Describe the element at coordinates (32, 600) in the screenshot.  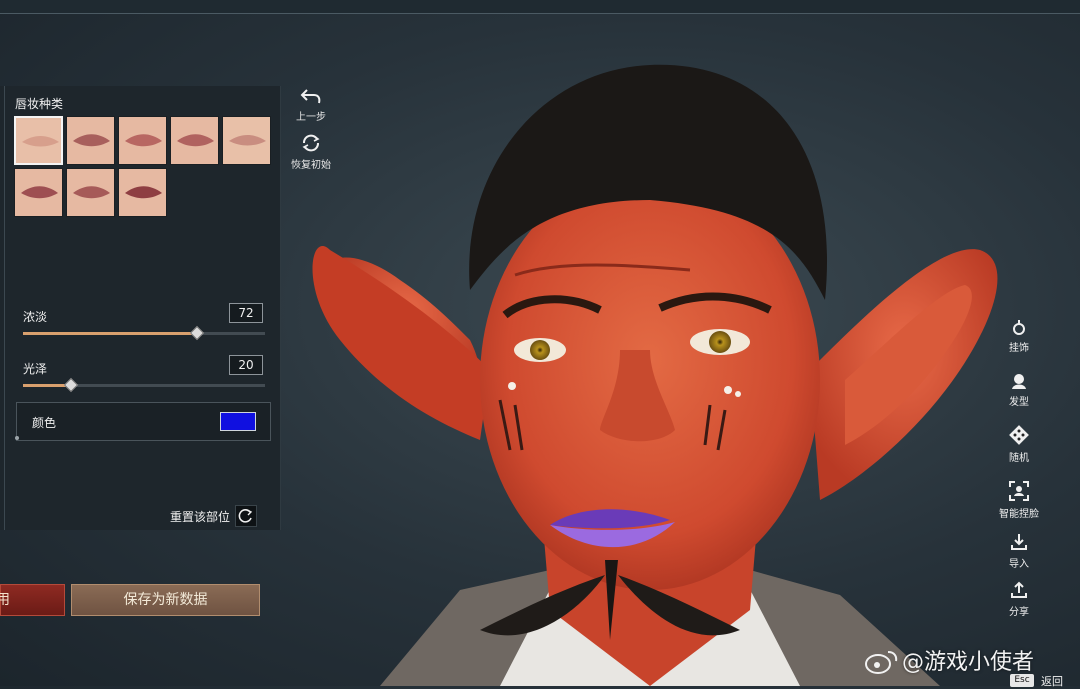
I see `apply-button: 用` at that location.